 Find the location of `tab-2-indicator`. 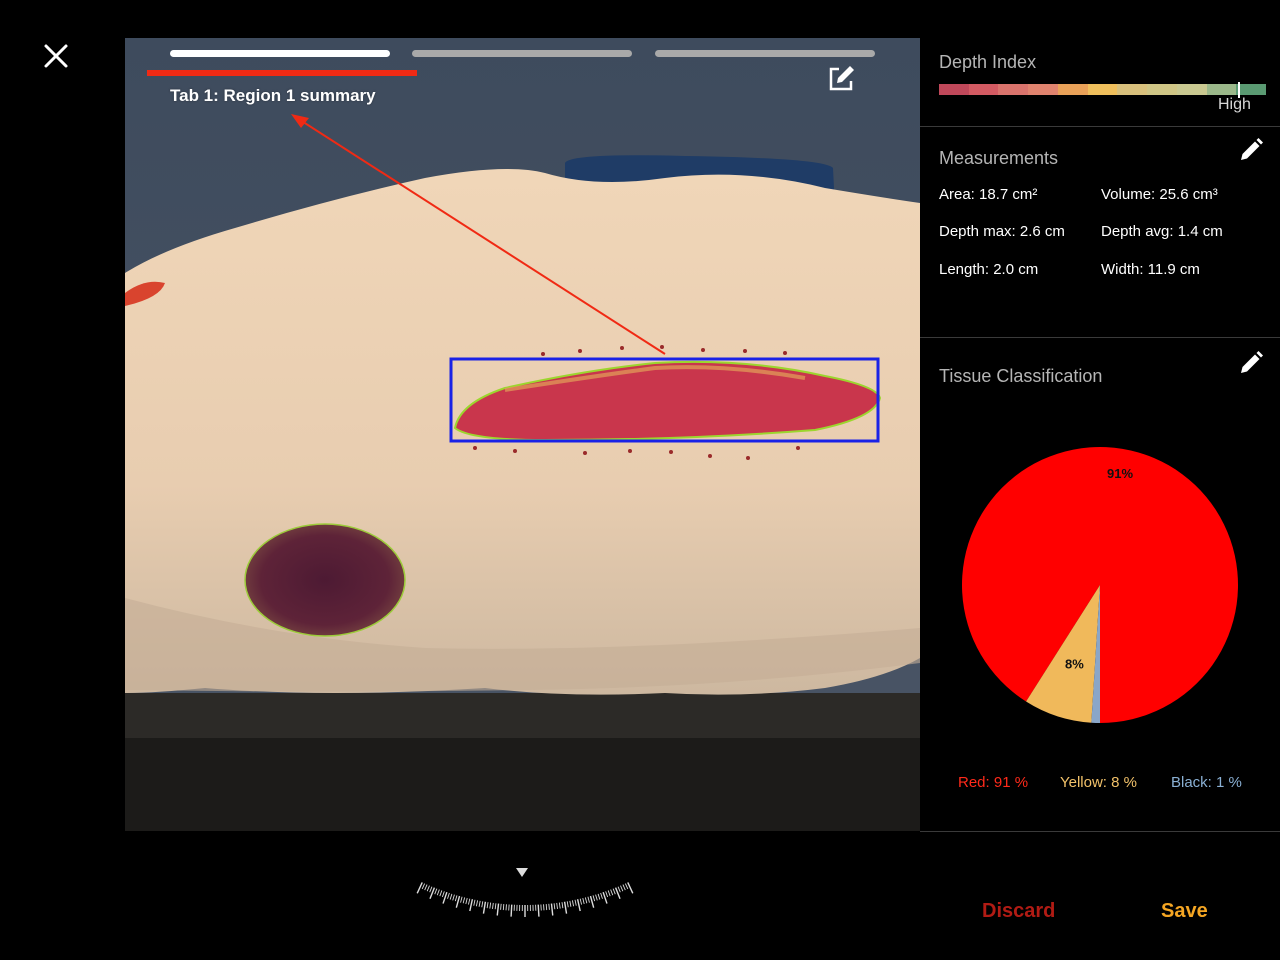

tab-2-indicator is located at coordinates (522, 53).